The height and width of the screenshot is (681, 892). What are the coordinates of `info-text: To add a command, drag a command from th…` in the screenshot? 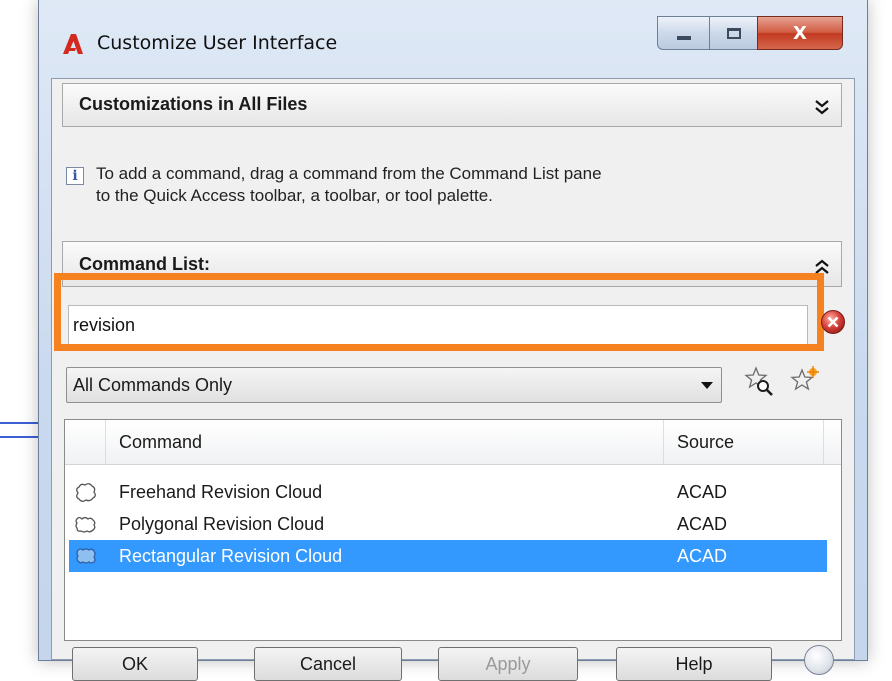 It's located at (349, 185).